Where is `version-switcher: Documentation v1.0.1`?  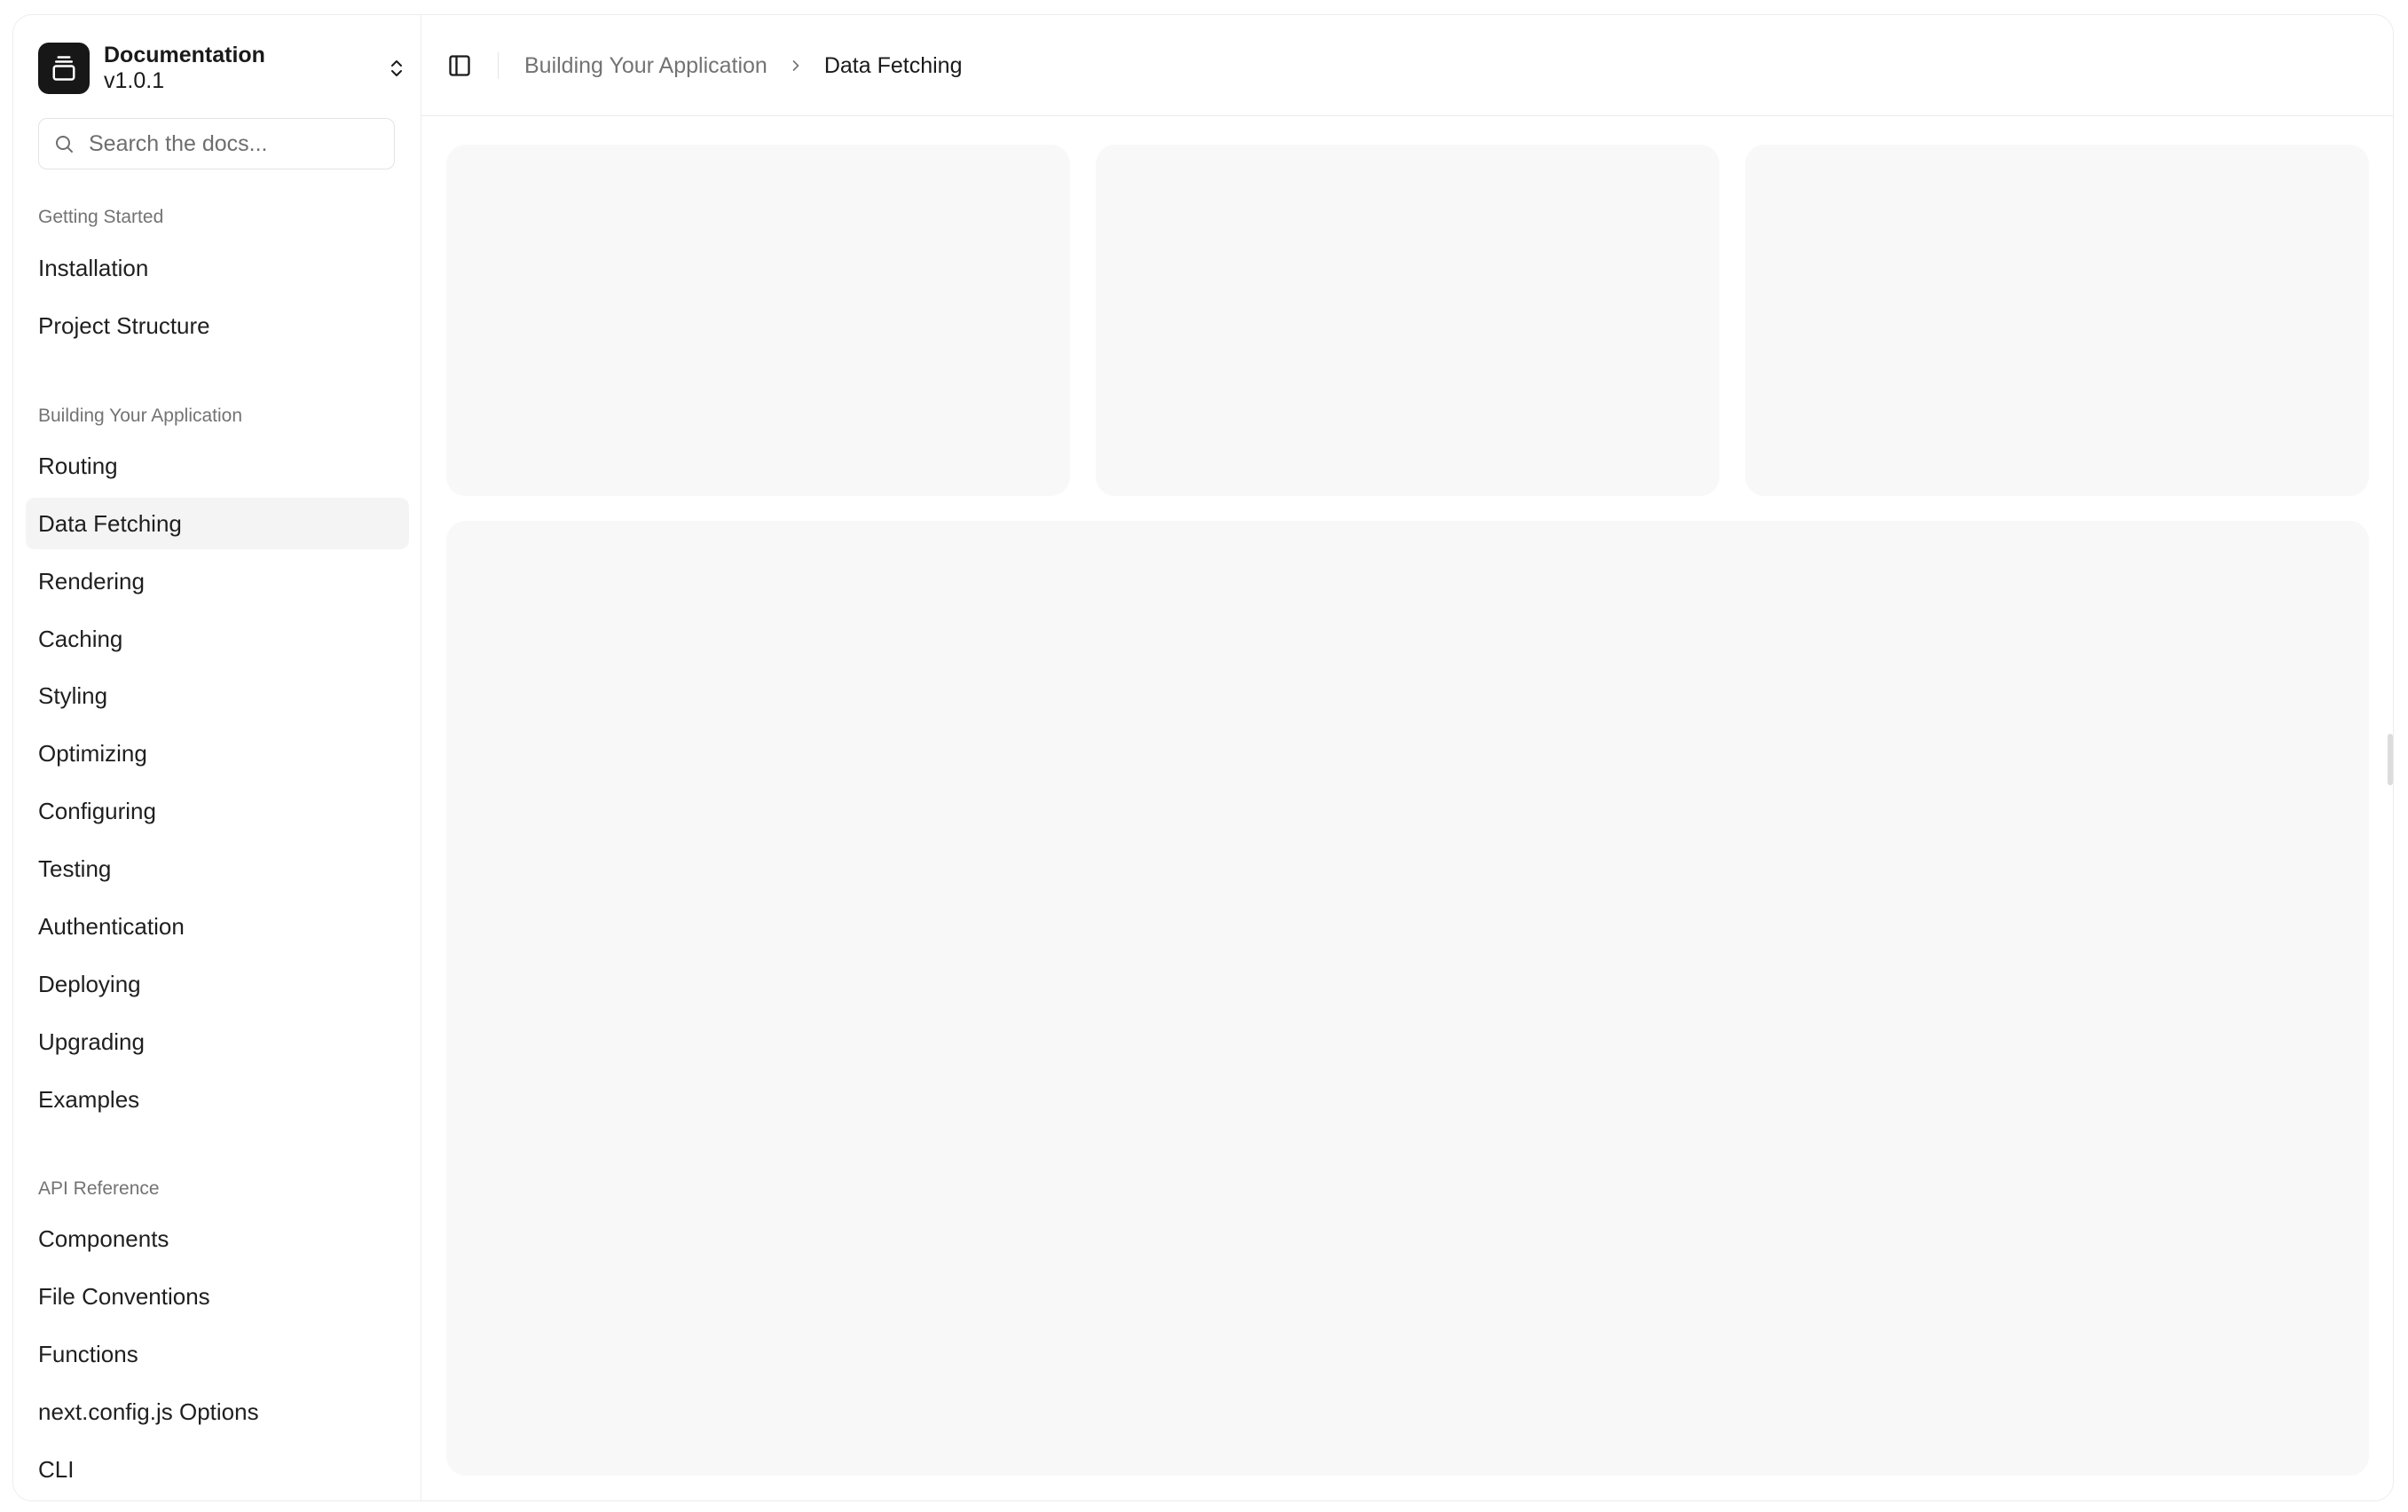 version-switcher: Documentation v1.0.1 is located at coordinates (224, 68).